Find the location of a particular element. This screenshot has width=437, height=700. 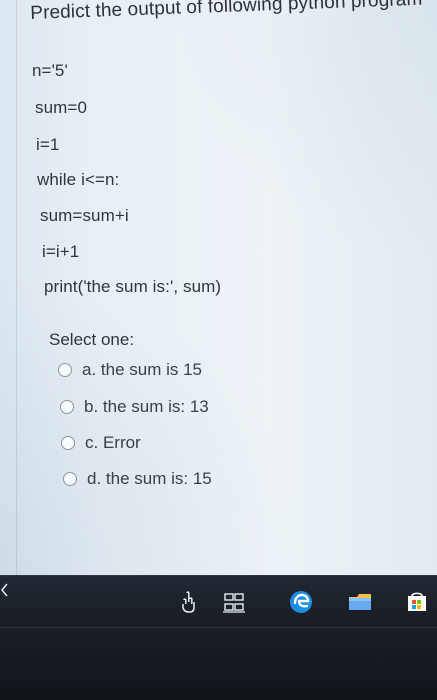

code-line-1: n='5' is located at coordinates (50, 70).